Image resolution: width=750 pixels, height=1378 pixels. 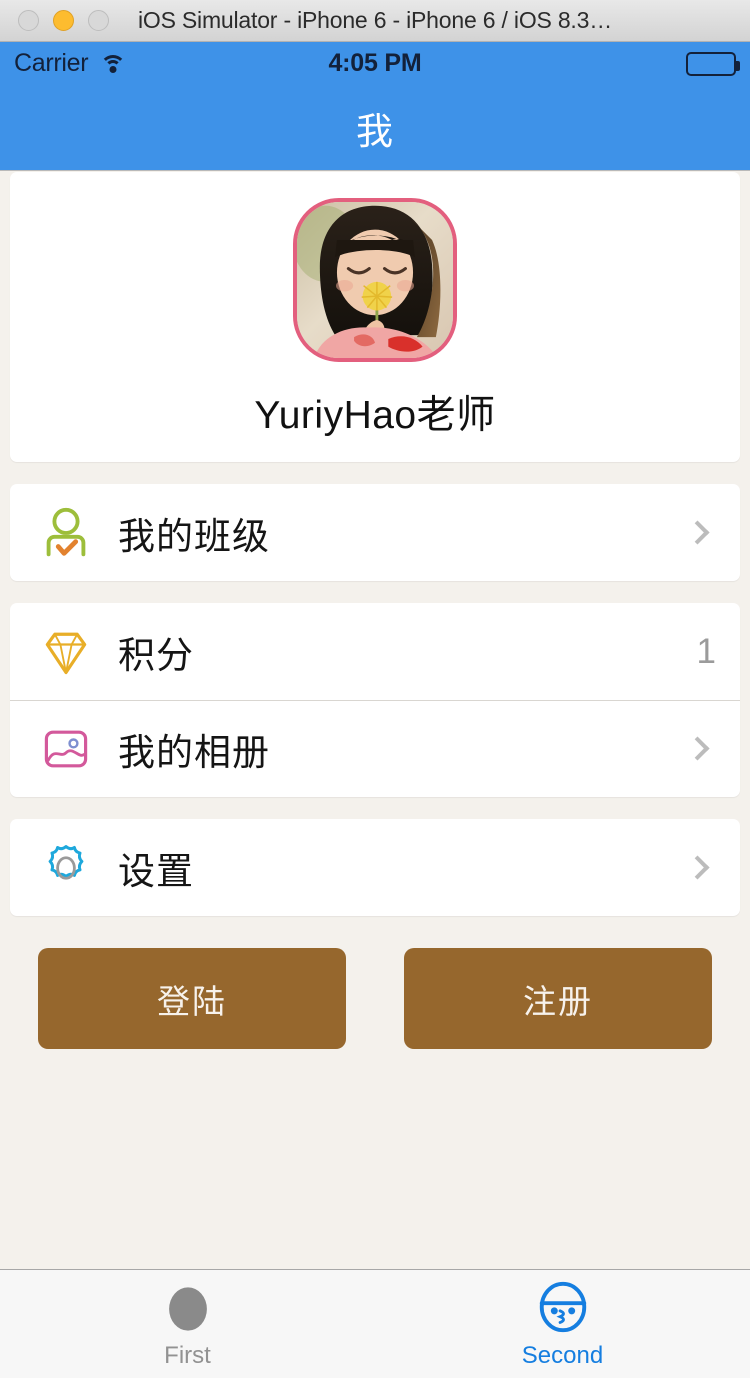 I want to click on profile-name: YuriyHao老师, so click(x=375, y=415).